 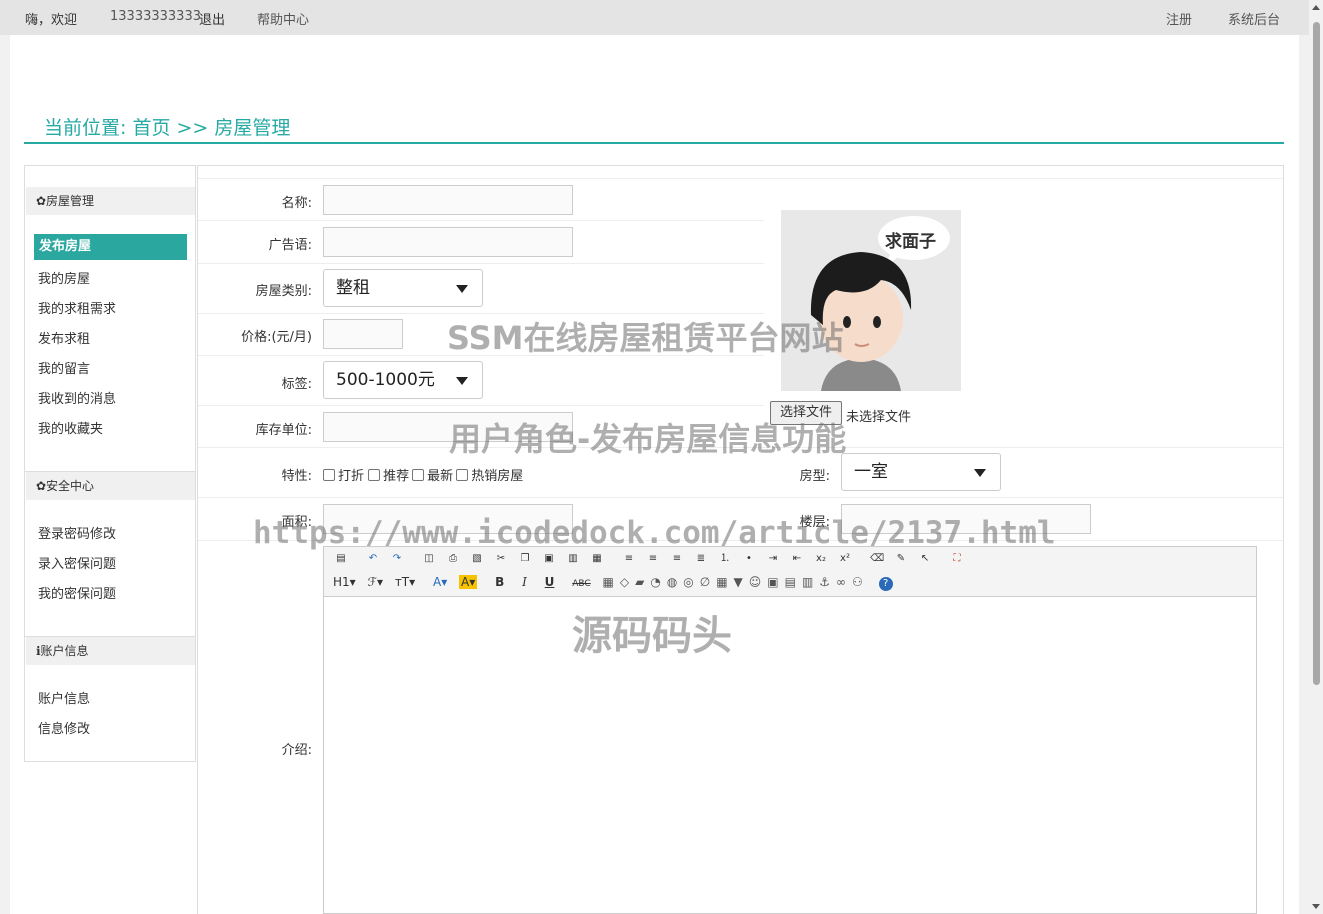 I want to click on sidebar-item-publish-request: 发布求租, so click(x=64, y=337).